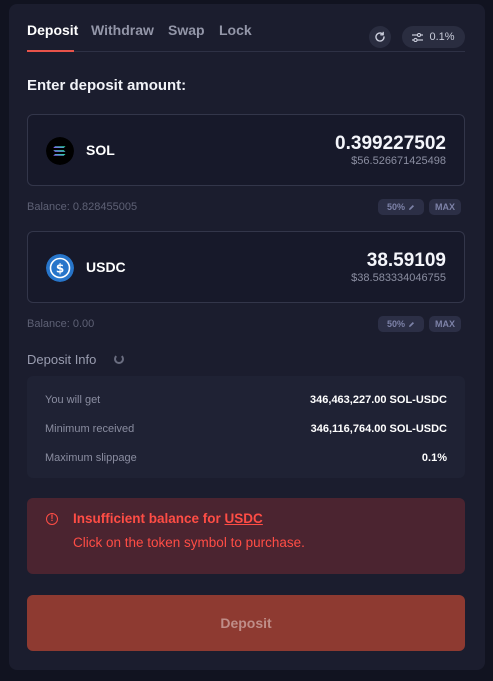 This screenshot has width=493, height=681. Describe the element at coordinates (61, 324) in the screenshot. I see `balance-usdc: Balance: 0.00` at that location.